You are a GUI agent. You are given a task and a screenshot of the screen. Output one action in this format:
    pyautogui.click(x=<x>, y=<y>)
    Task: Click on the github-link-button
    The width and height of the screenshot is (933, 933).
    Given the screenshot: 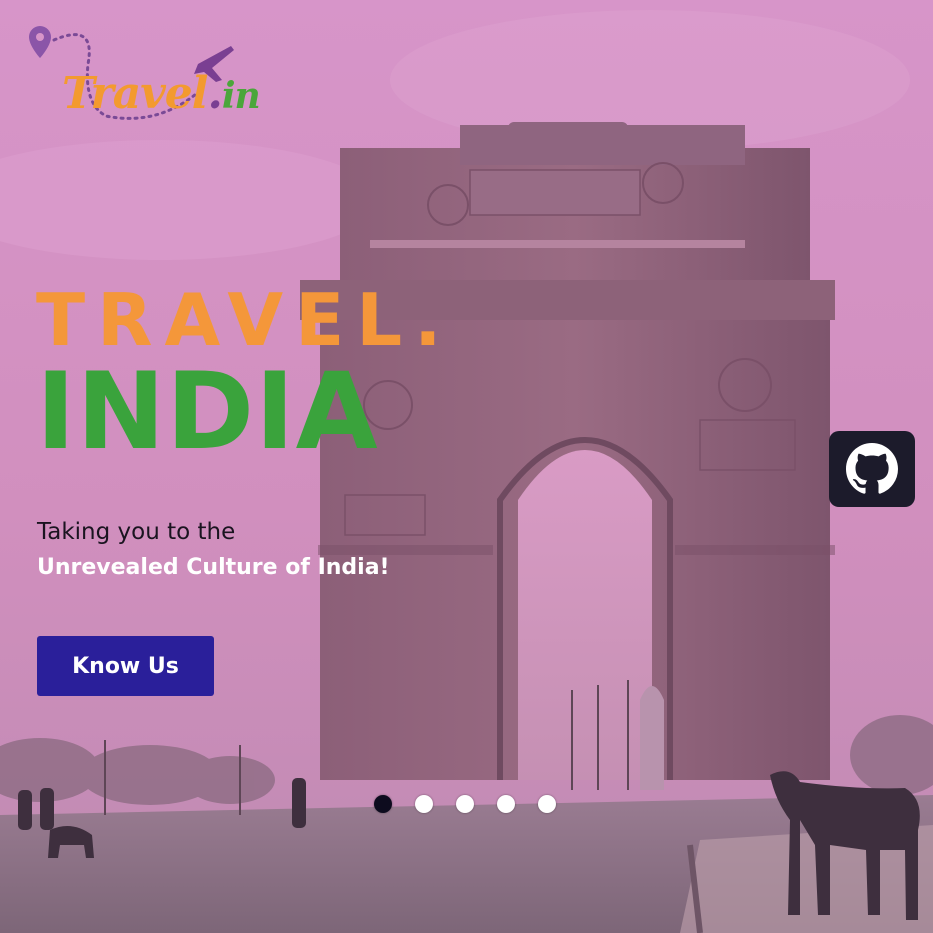 What is the action you would take?
    pyautogui.click(x=872, y=469)
    